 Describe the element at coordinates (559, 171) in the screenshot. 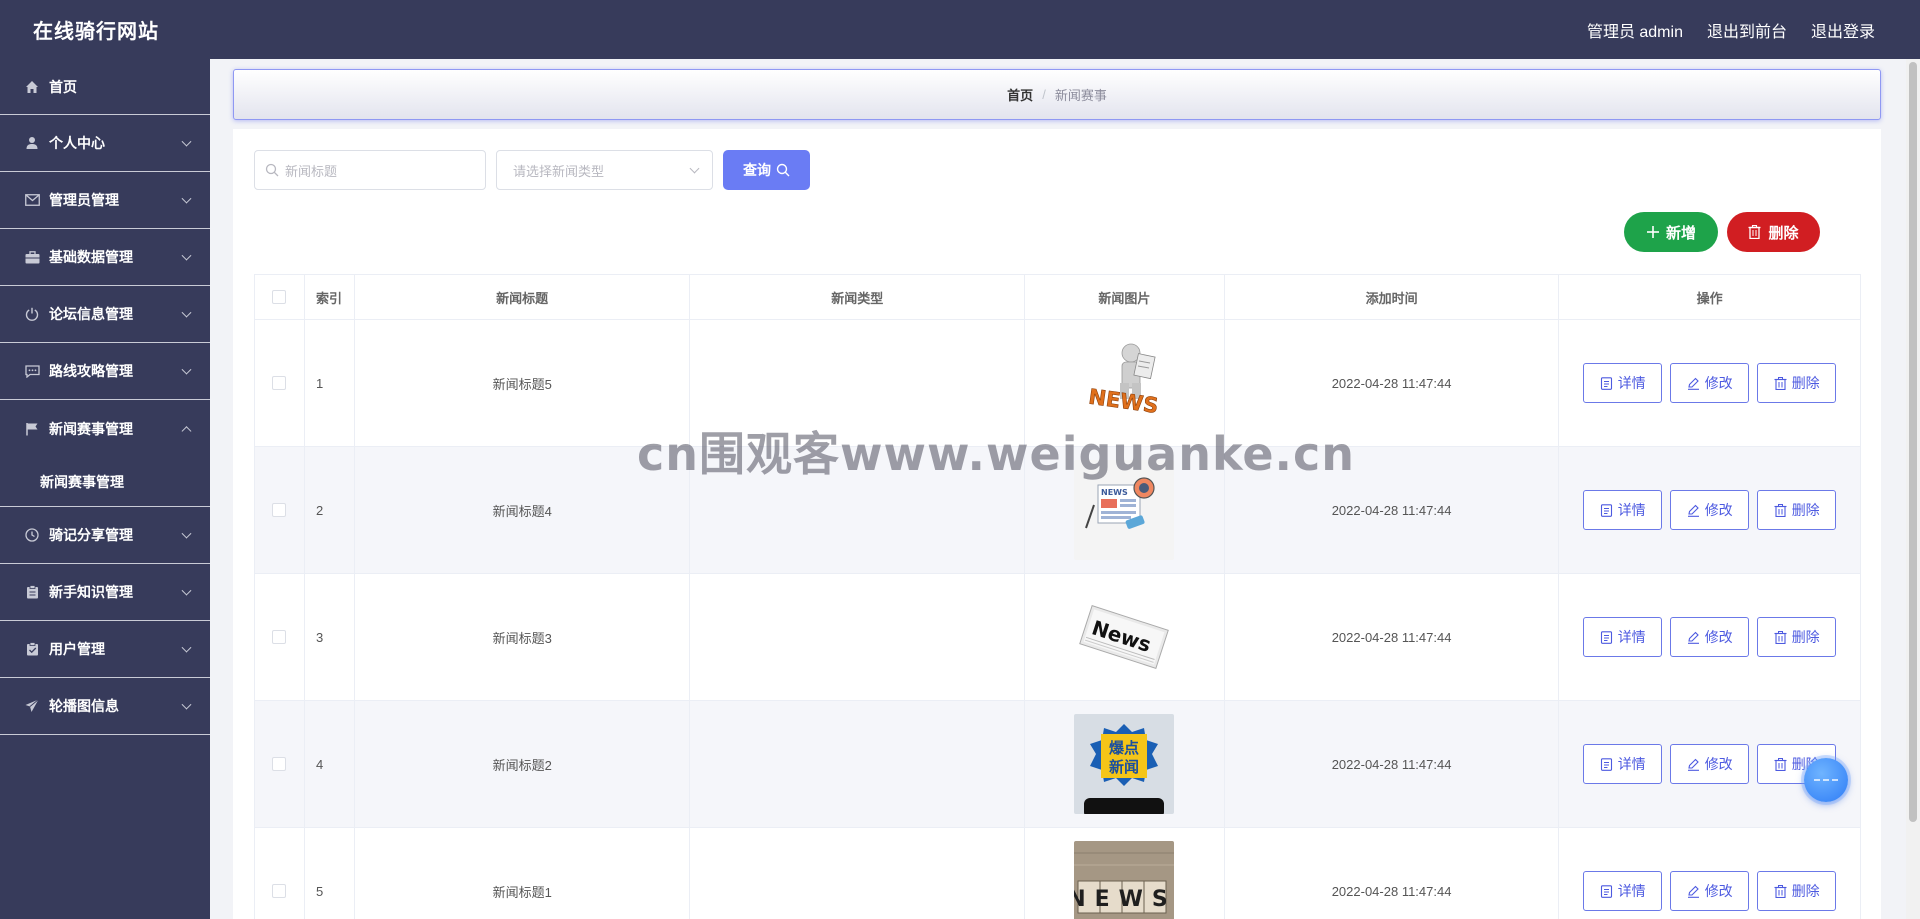

I see `news-type-placeholder: 请选择新闻类型` at that location.